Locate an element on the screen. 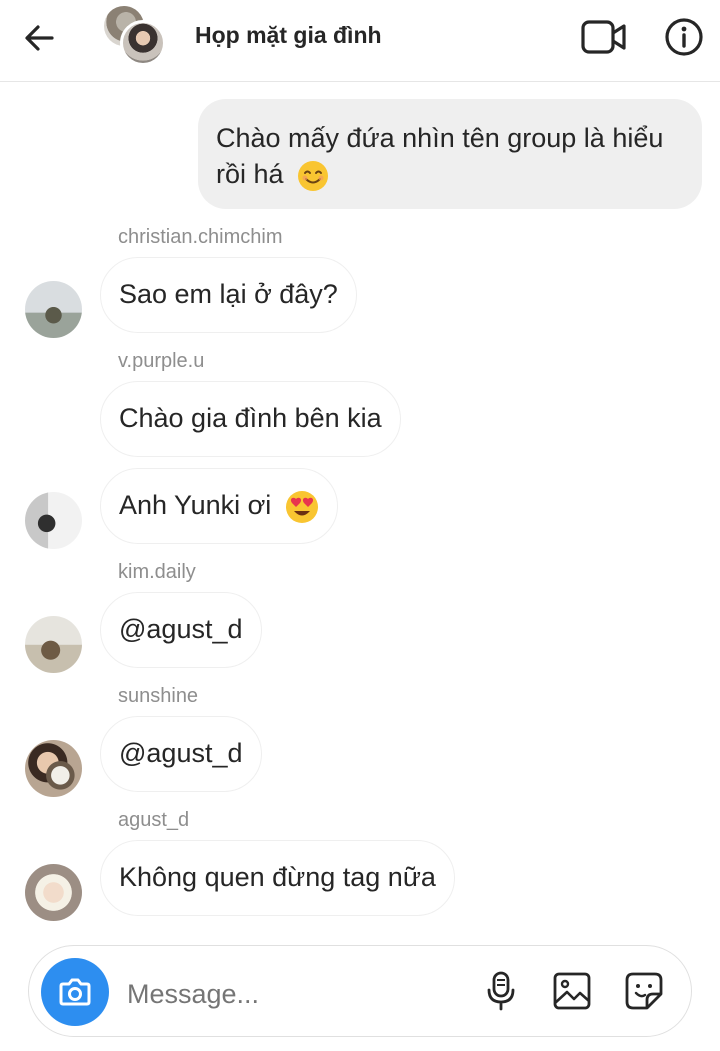 The width and height of the screenshot is (720, 1051). message-text: Chào gia đình bên kia is located at coordinates (250, 418).